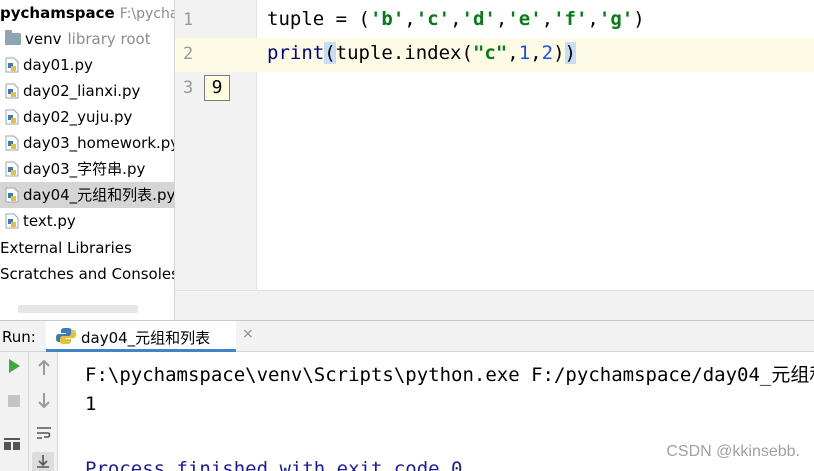  What do you see at coordinates (188, 54) in the screenshot?
I see `line-number: 2` at bounding box center [188, 54].